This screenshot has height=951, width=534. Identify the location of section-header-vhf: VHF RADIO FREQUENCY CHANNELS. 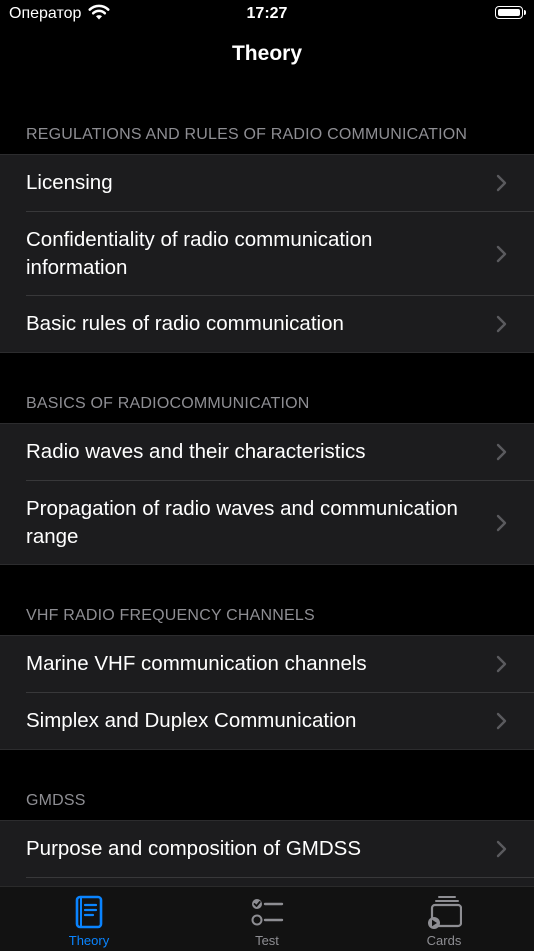
(170, 615).